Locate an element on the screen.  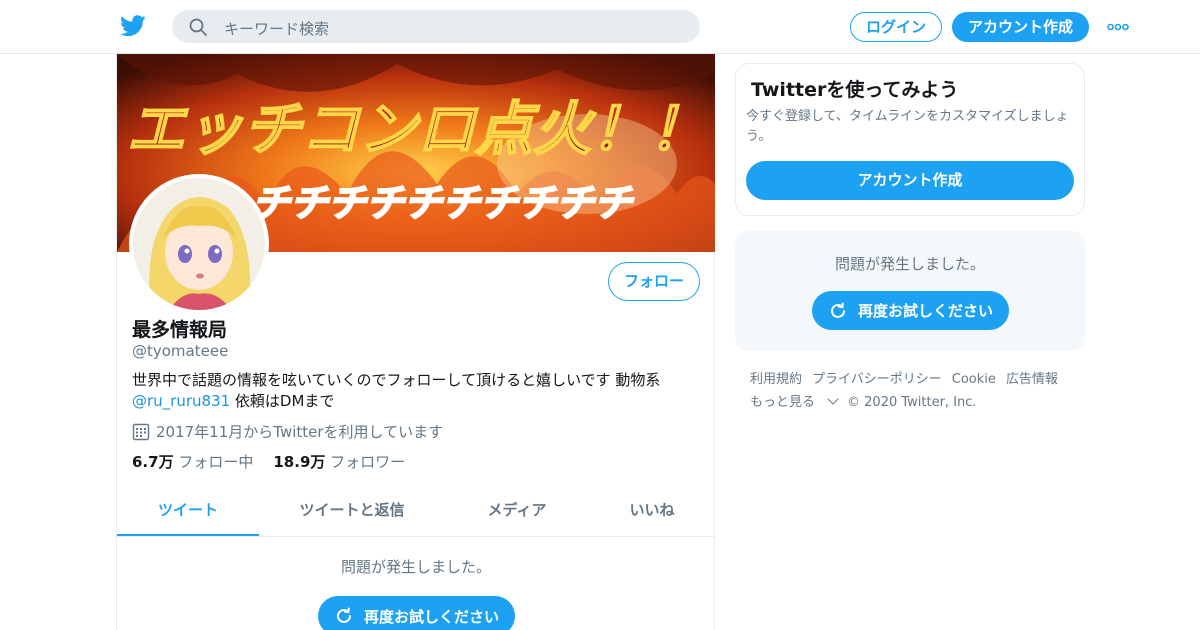
twitter-bird-icon is located at coordinates (133, 26).